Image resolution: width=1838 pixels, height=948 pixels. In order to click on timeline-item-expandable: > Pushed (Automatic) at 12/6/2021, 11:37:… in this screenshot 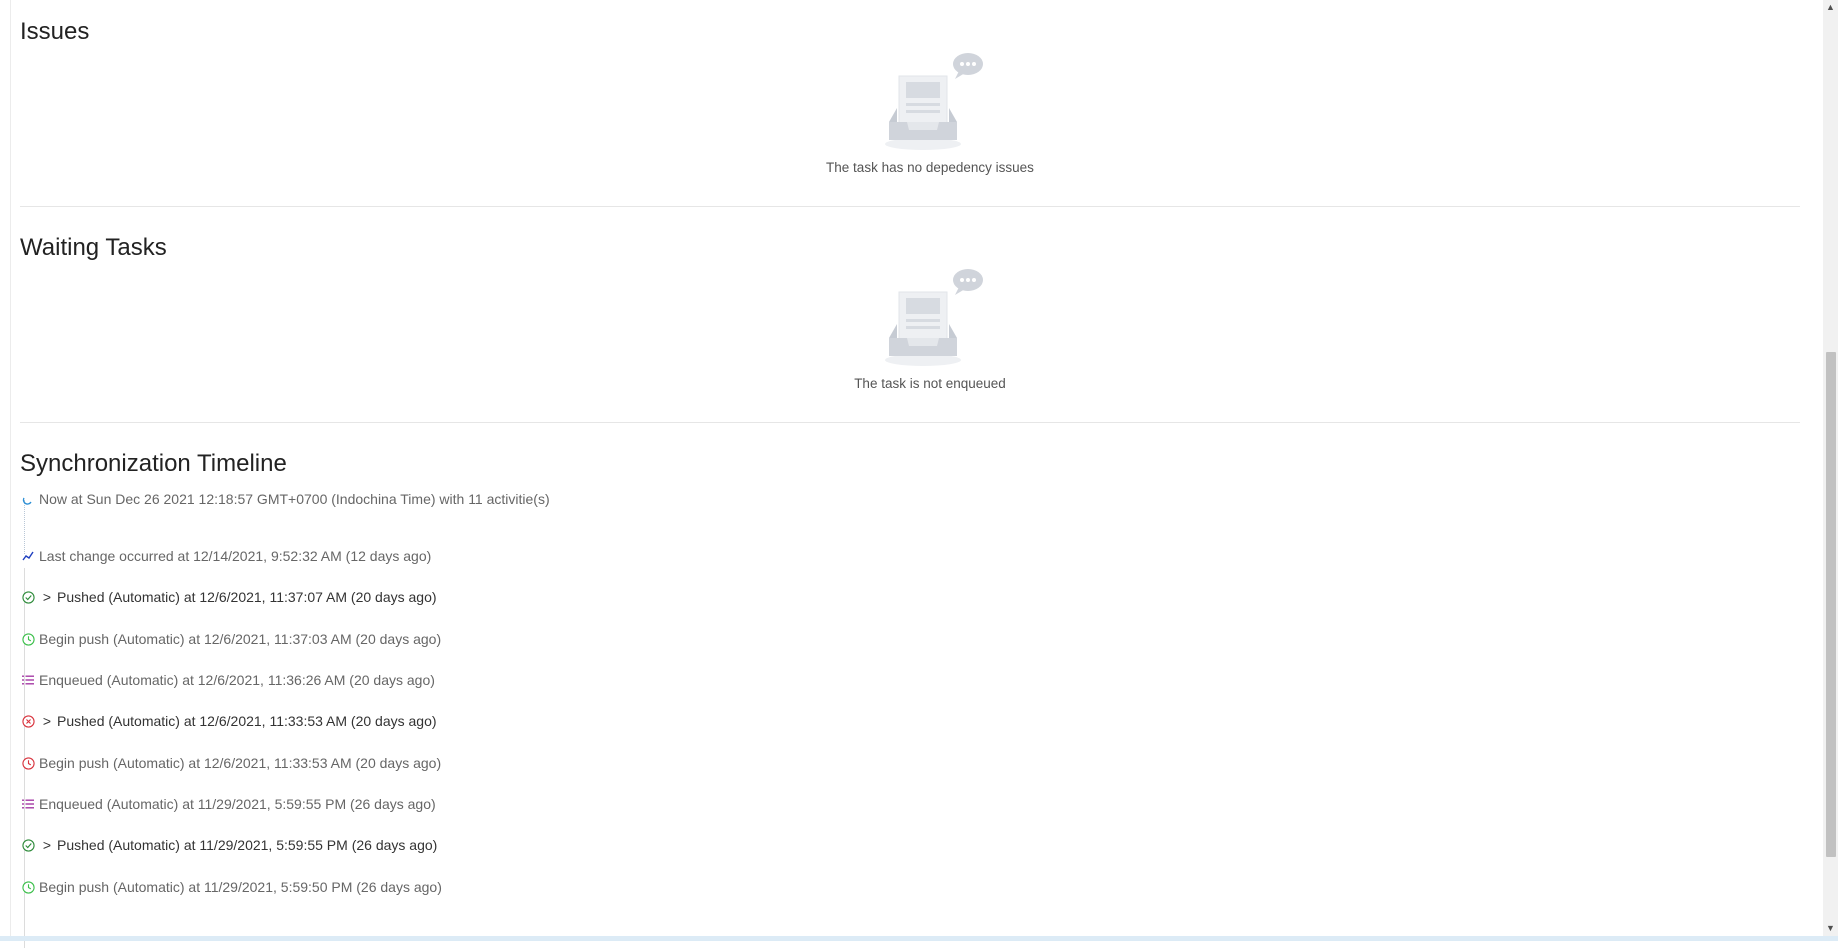, I will do `click(228, 597)`.